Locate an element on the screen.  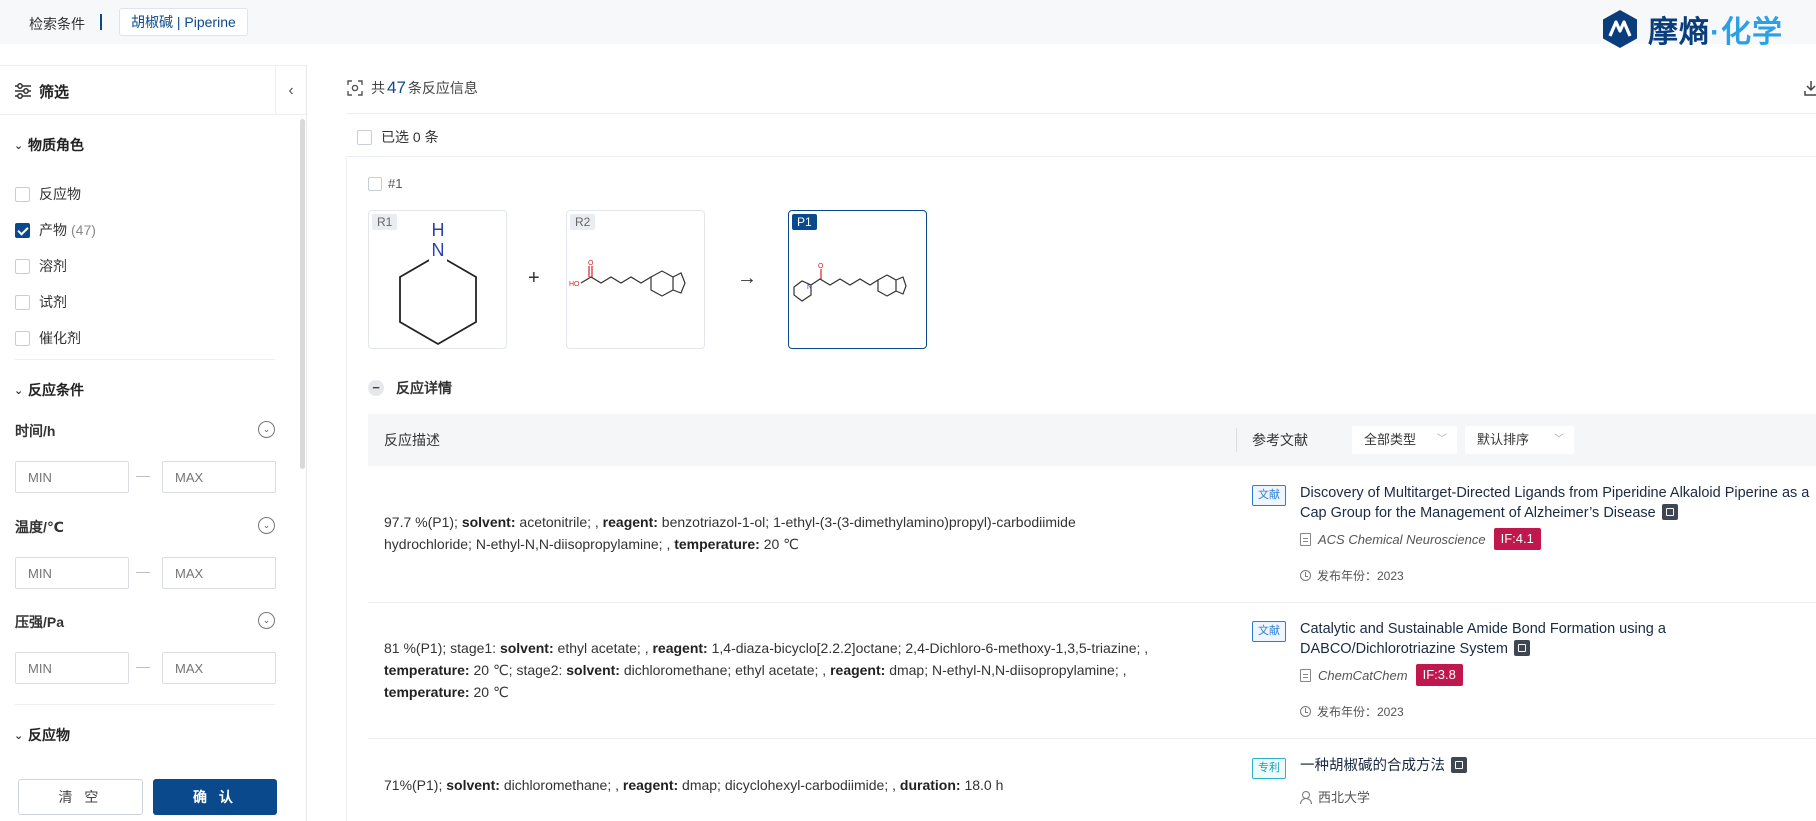
role-option-product: 产物 (47) is located at coordinates (55, 230).